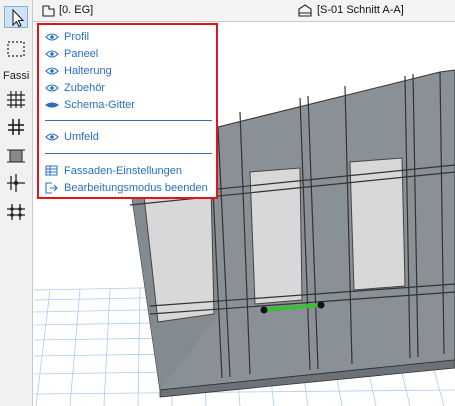  What do you see at coordinates (16, 76) in the screenshot?
I see `toolbox-section-label: Fassi` at bounding box center [16, 76].